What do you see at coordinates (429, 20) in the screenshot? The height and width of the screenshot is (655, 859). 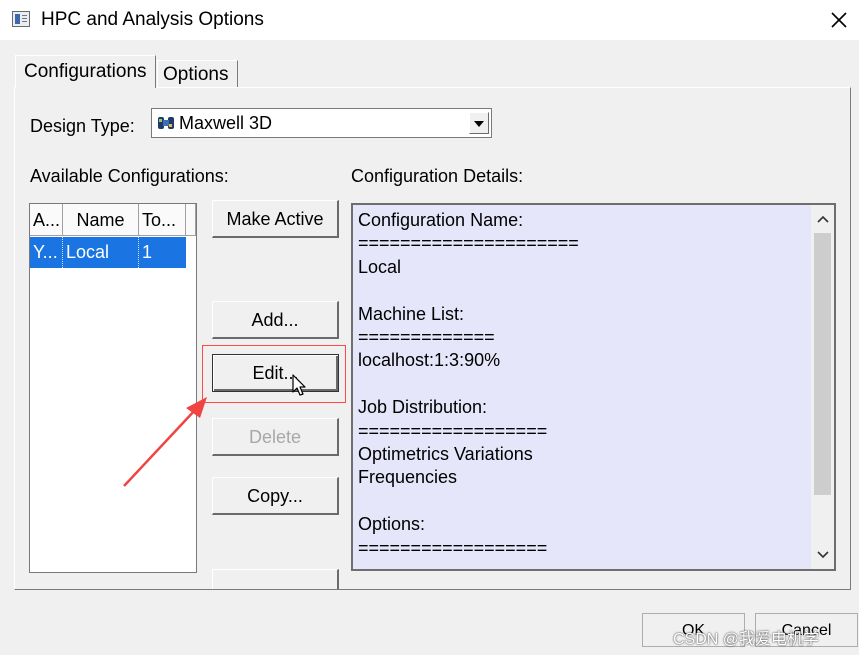 I see `title-bar: HPC and Analysis Options` at bounding box center [429, 20].